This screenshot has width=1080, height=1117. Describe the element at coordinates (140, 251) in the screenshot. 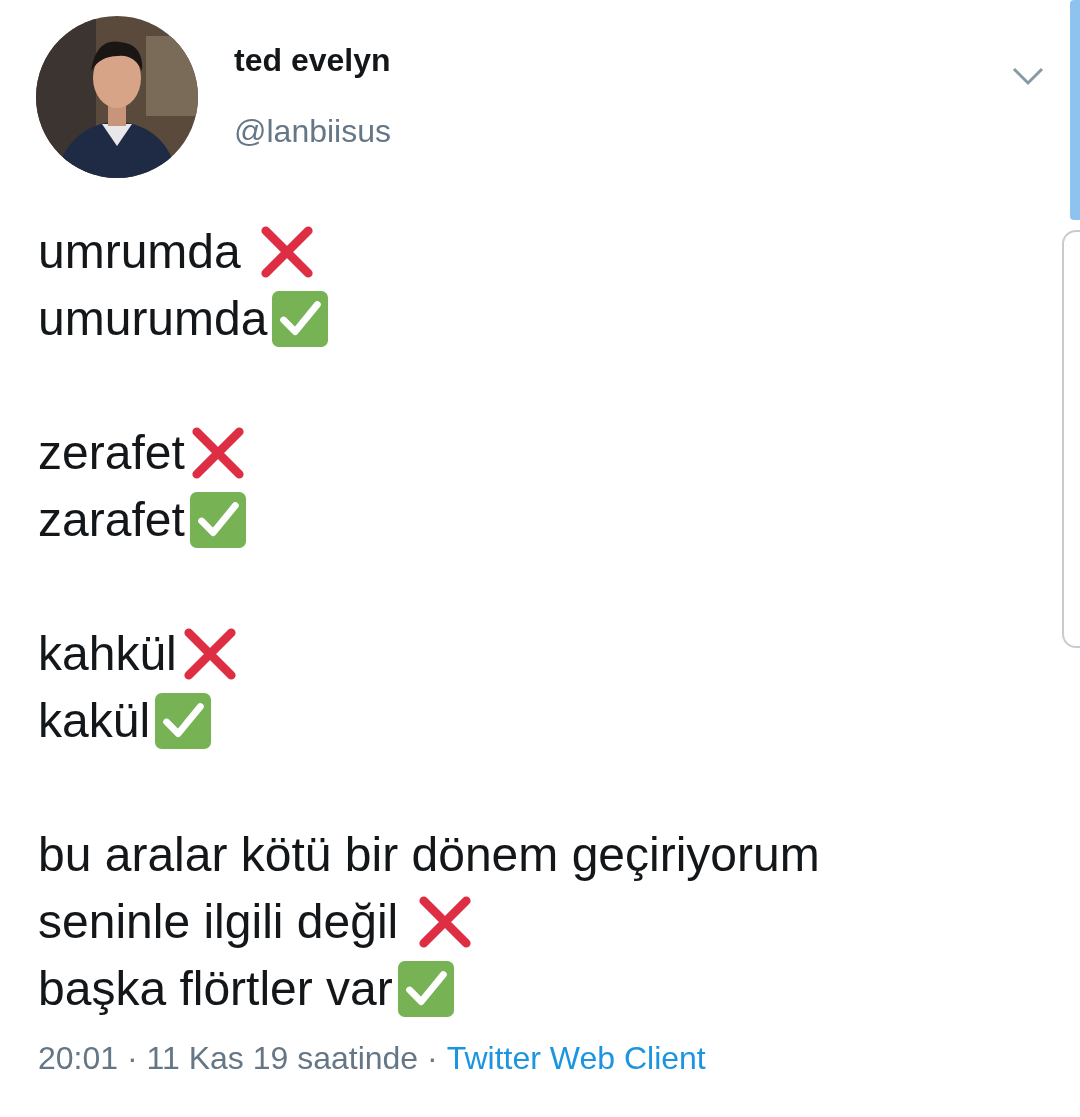

I see `tweet-text: umrumda` at that location.